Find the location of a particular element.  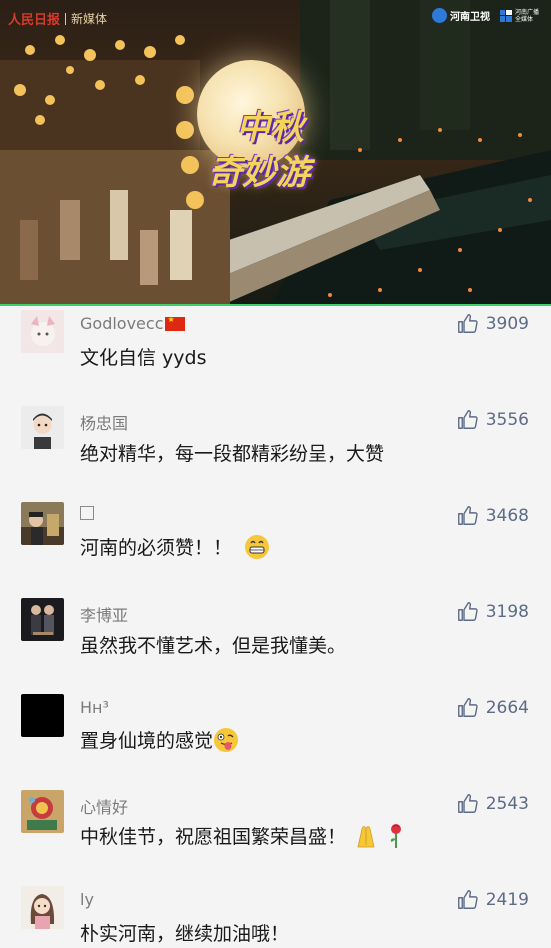

comment-item: 杨忠国 绝对精华，每一段都精彩纷呈，大赞 3556 is located at coordinates (275, 442).